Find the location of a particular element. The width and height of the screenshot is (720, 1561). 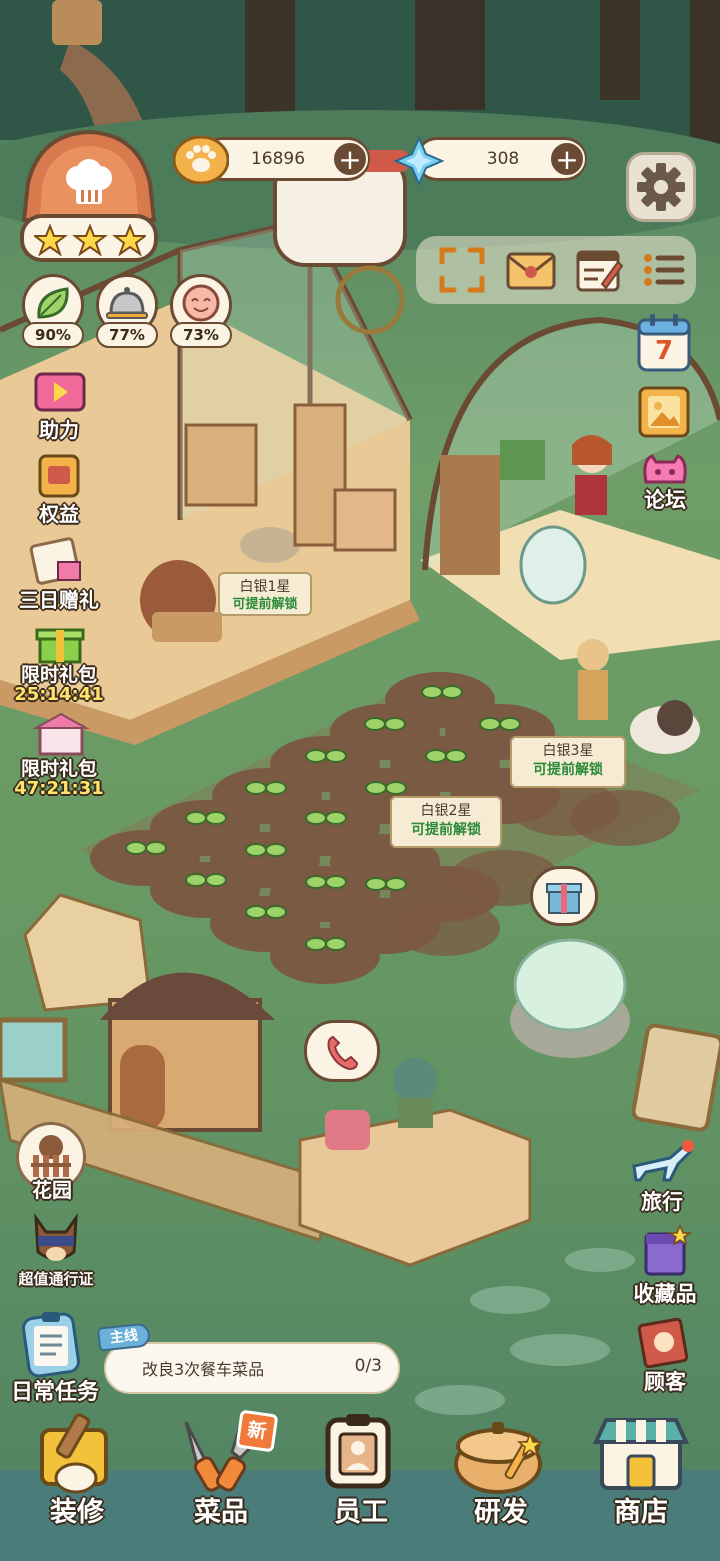

gear-icon is located at coordinates (661, 187).